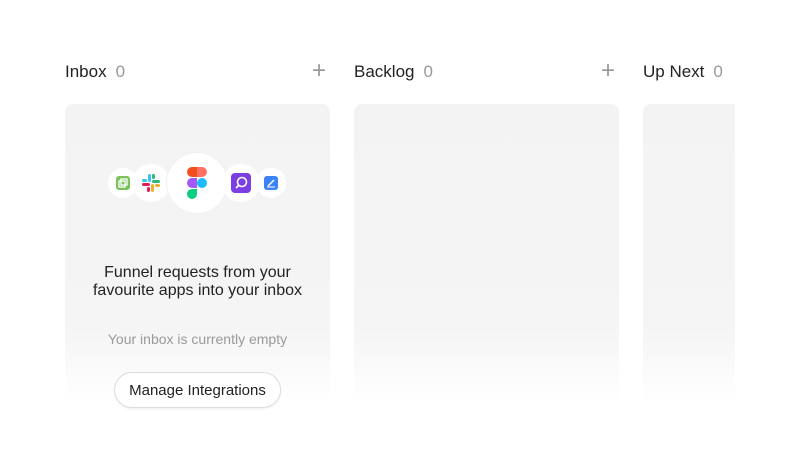 Image resolution: width=800 pixels, height=476 pixels. Describe the element at coordinates (86, 71) in the screenshot. I see `column-title: Inbox` at that location.